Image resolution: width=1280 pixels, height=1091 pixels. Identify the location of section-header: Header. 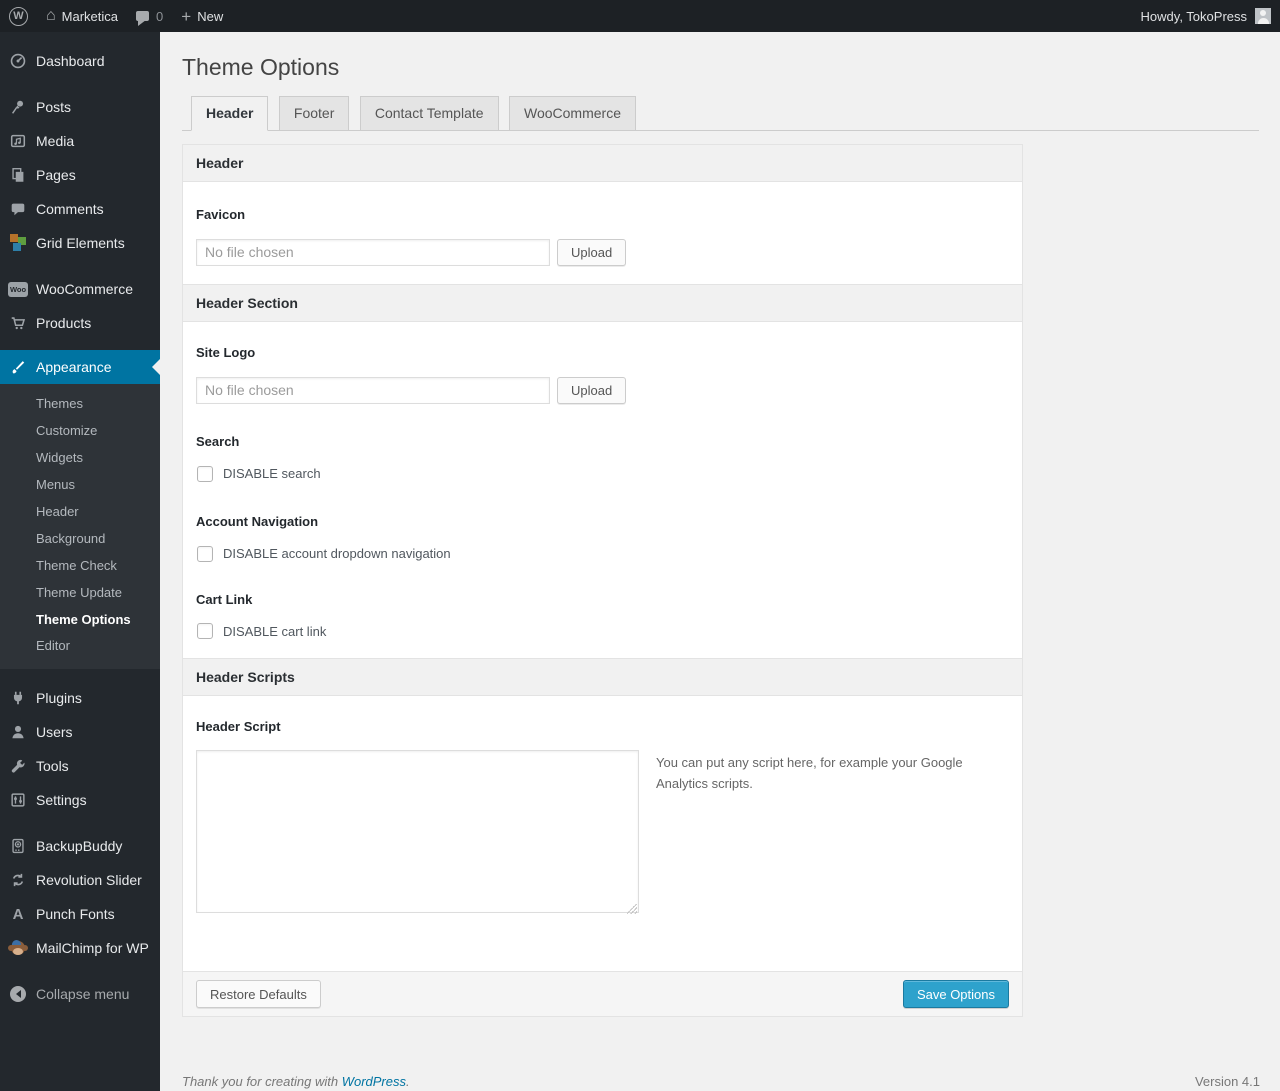
(602, 163).